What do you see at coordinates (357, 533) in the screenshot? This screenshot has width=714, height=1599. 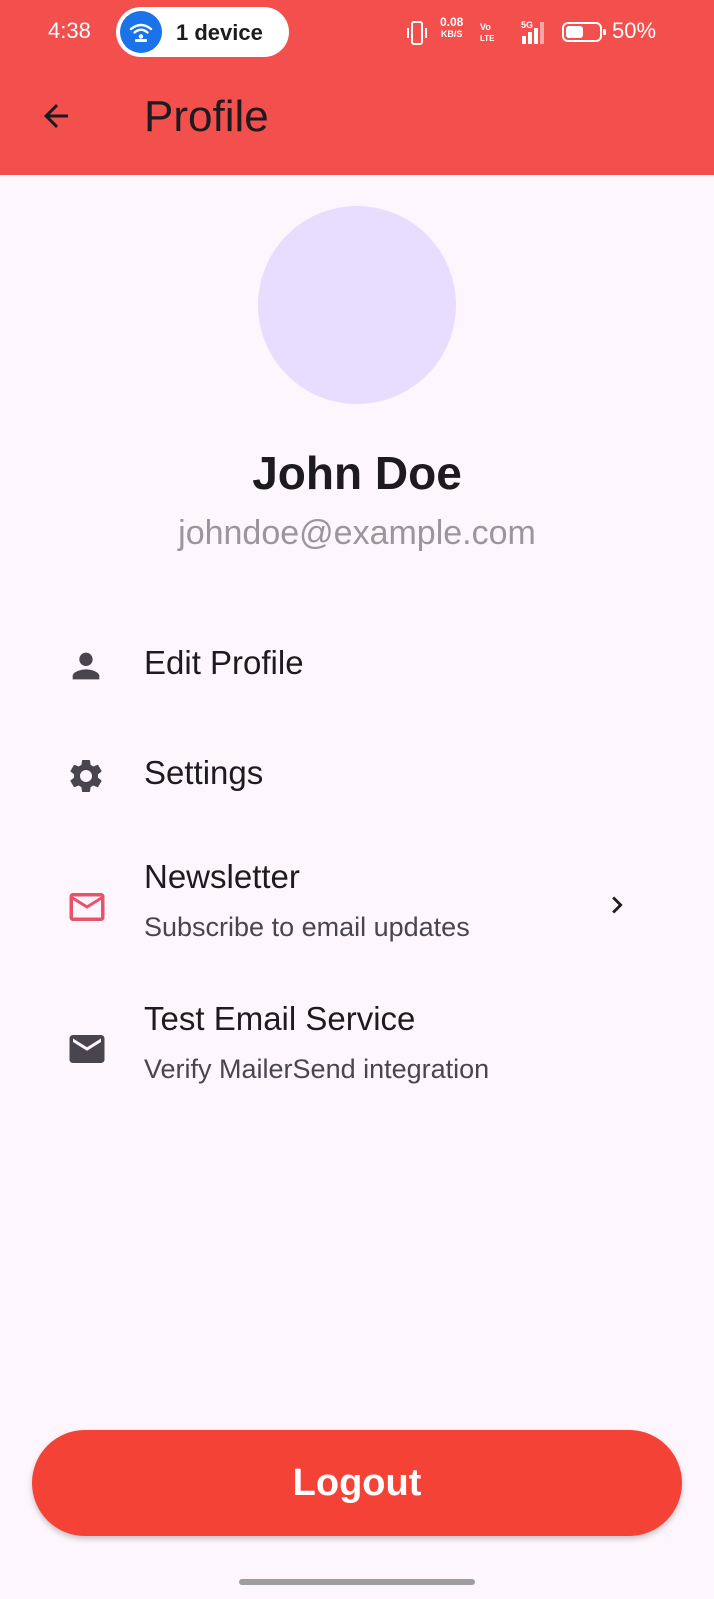 I see `user-email: johndoe@example.com` at bounding box center [357, 533].